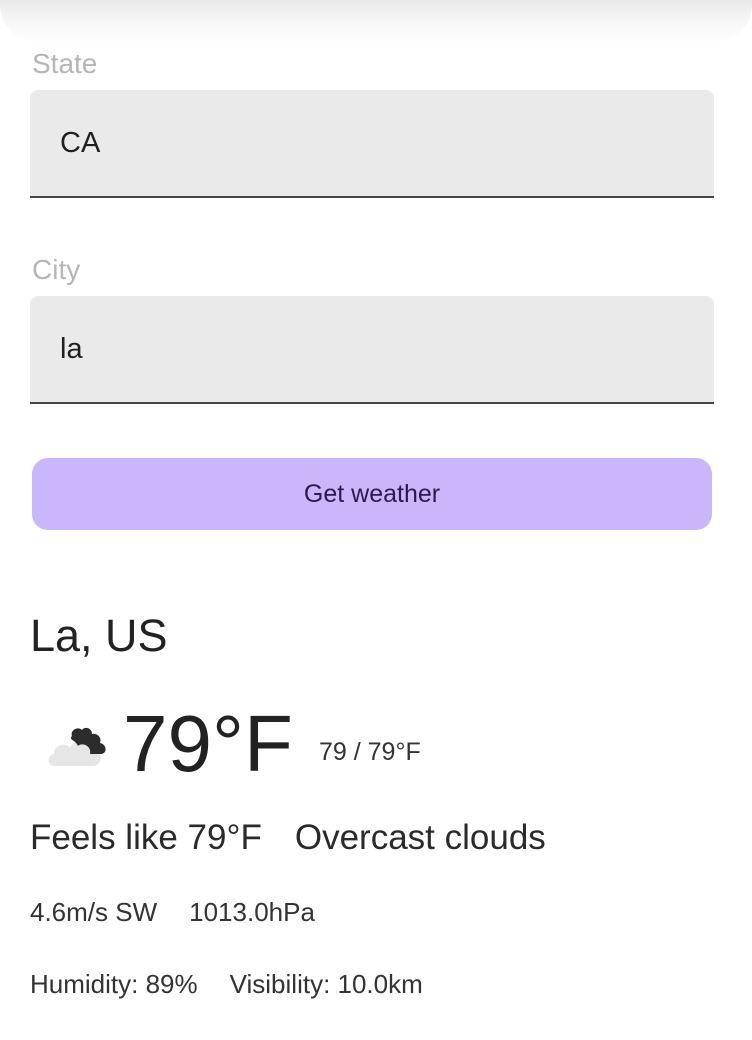 Image resolution: width=752 pixels, height=1040 pixels. Describe the element at coordinates (208, 743) in the screenshot. I see `temperature: 79°F` at that location.